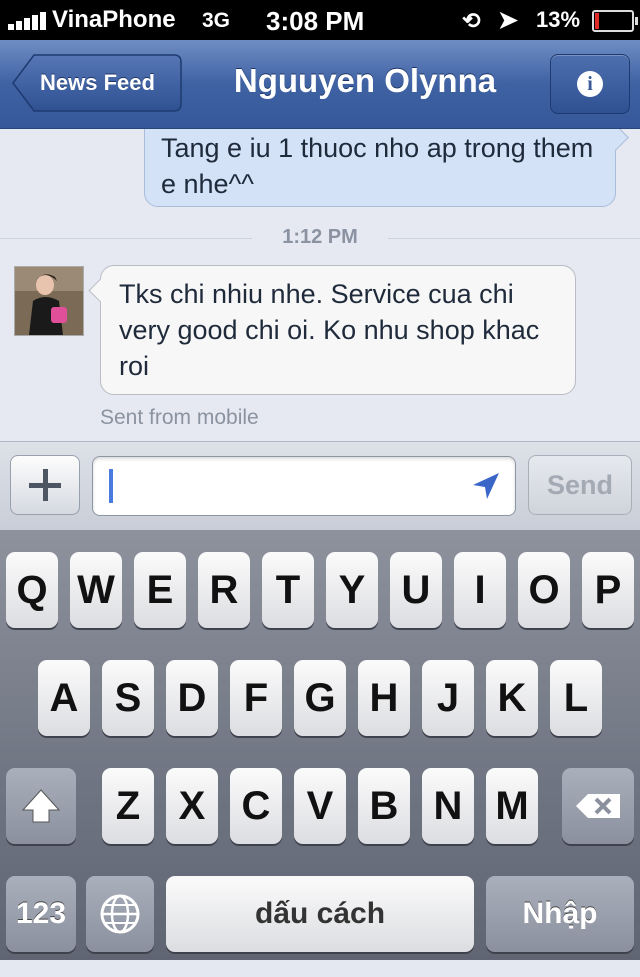 Image resolution: width=640 pixels, height=977 pixels. Describe the element at coordinates (45, 485) in the screenshot. I see `add-attachment-button` at that location.